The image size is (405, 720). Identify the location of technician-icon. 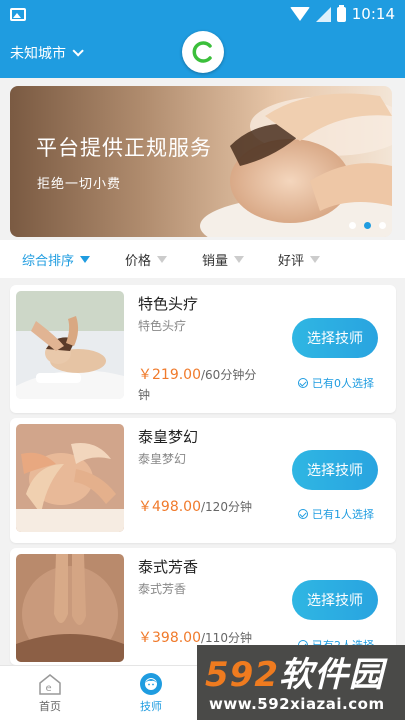
(151, 684).